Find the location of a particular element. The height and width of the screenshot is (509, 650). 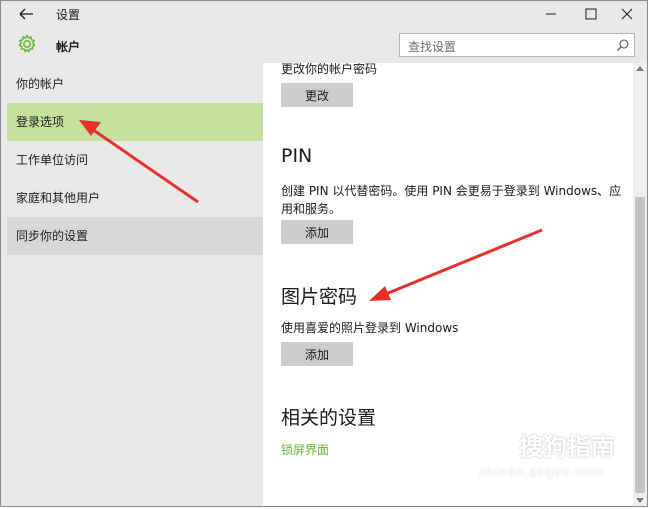

watermark: 搜狗指南 zhinan.sogou.com is located at coordinates (556, 456).